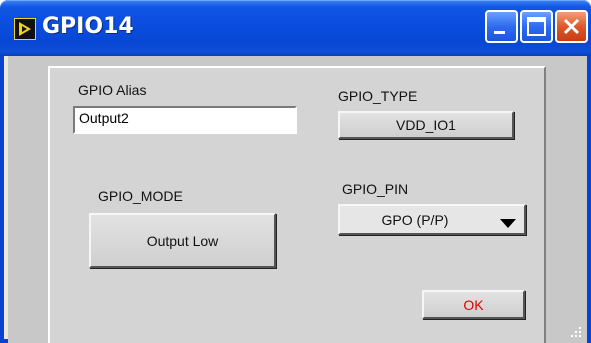 This screenshot has height=343, width=591. I want to click on gpio-pin-value: GPO (P/P), so click(415, 219).